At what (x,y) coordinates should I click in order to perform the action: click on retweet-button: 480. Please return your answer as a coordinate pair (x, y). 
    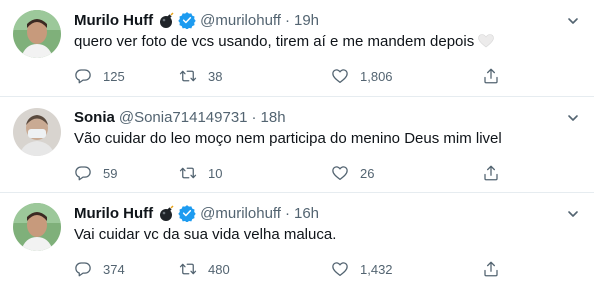
    Looking at the image, I should click on (204, 269).